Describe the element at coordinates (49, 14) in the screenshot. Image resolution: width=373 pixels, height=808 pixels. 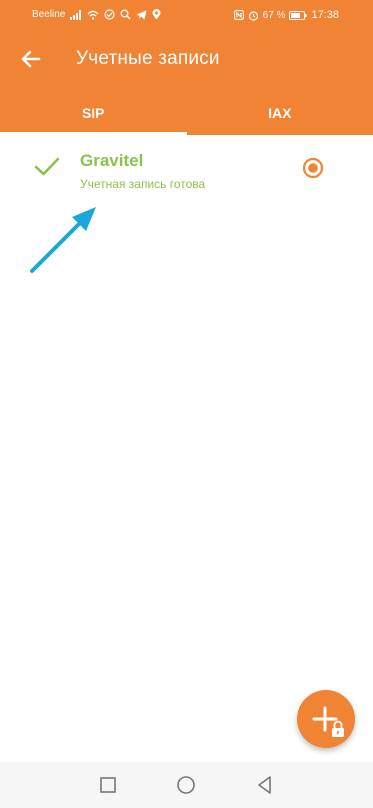
I see `carrier-name: Beeline` at that location.